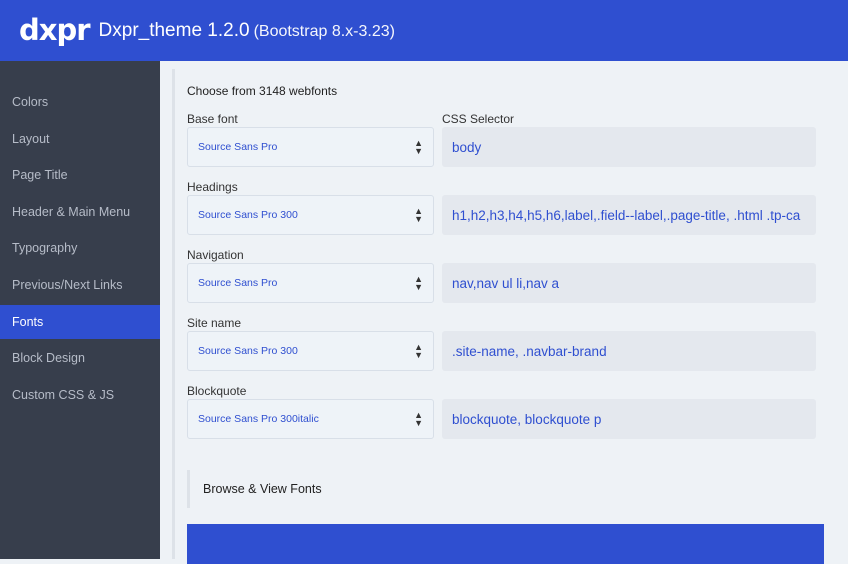 The width and height of the screenshot is (848, 564). Describe the element at coordinates (262, 489) in the screenshot. I see `browse-label: Browse & View Fonts` at that location.